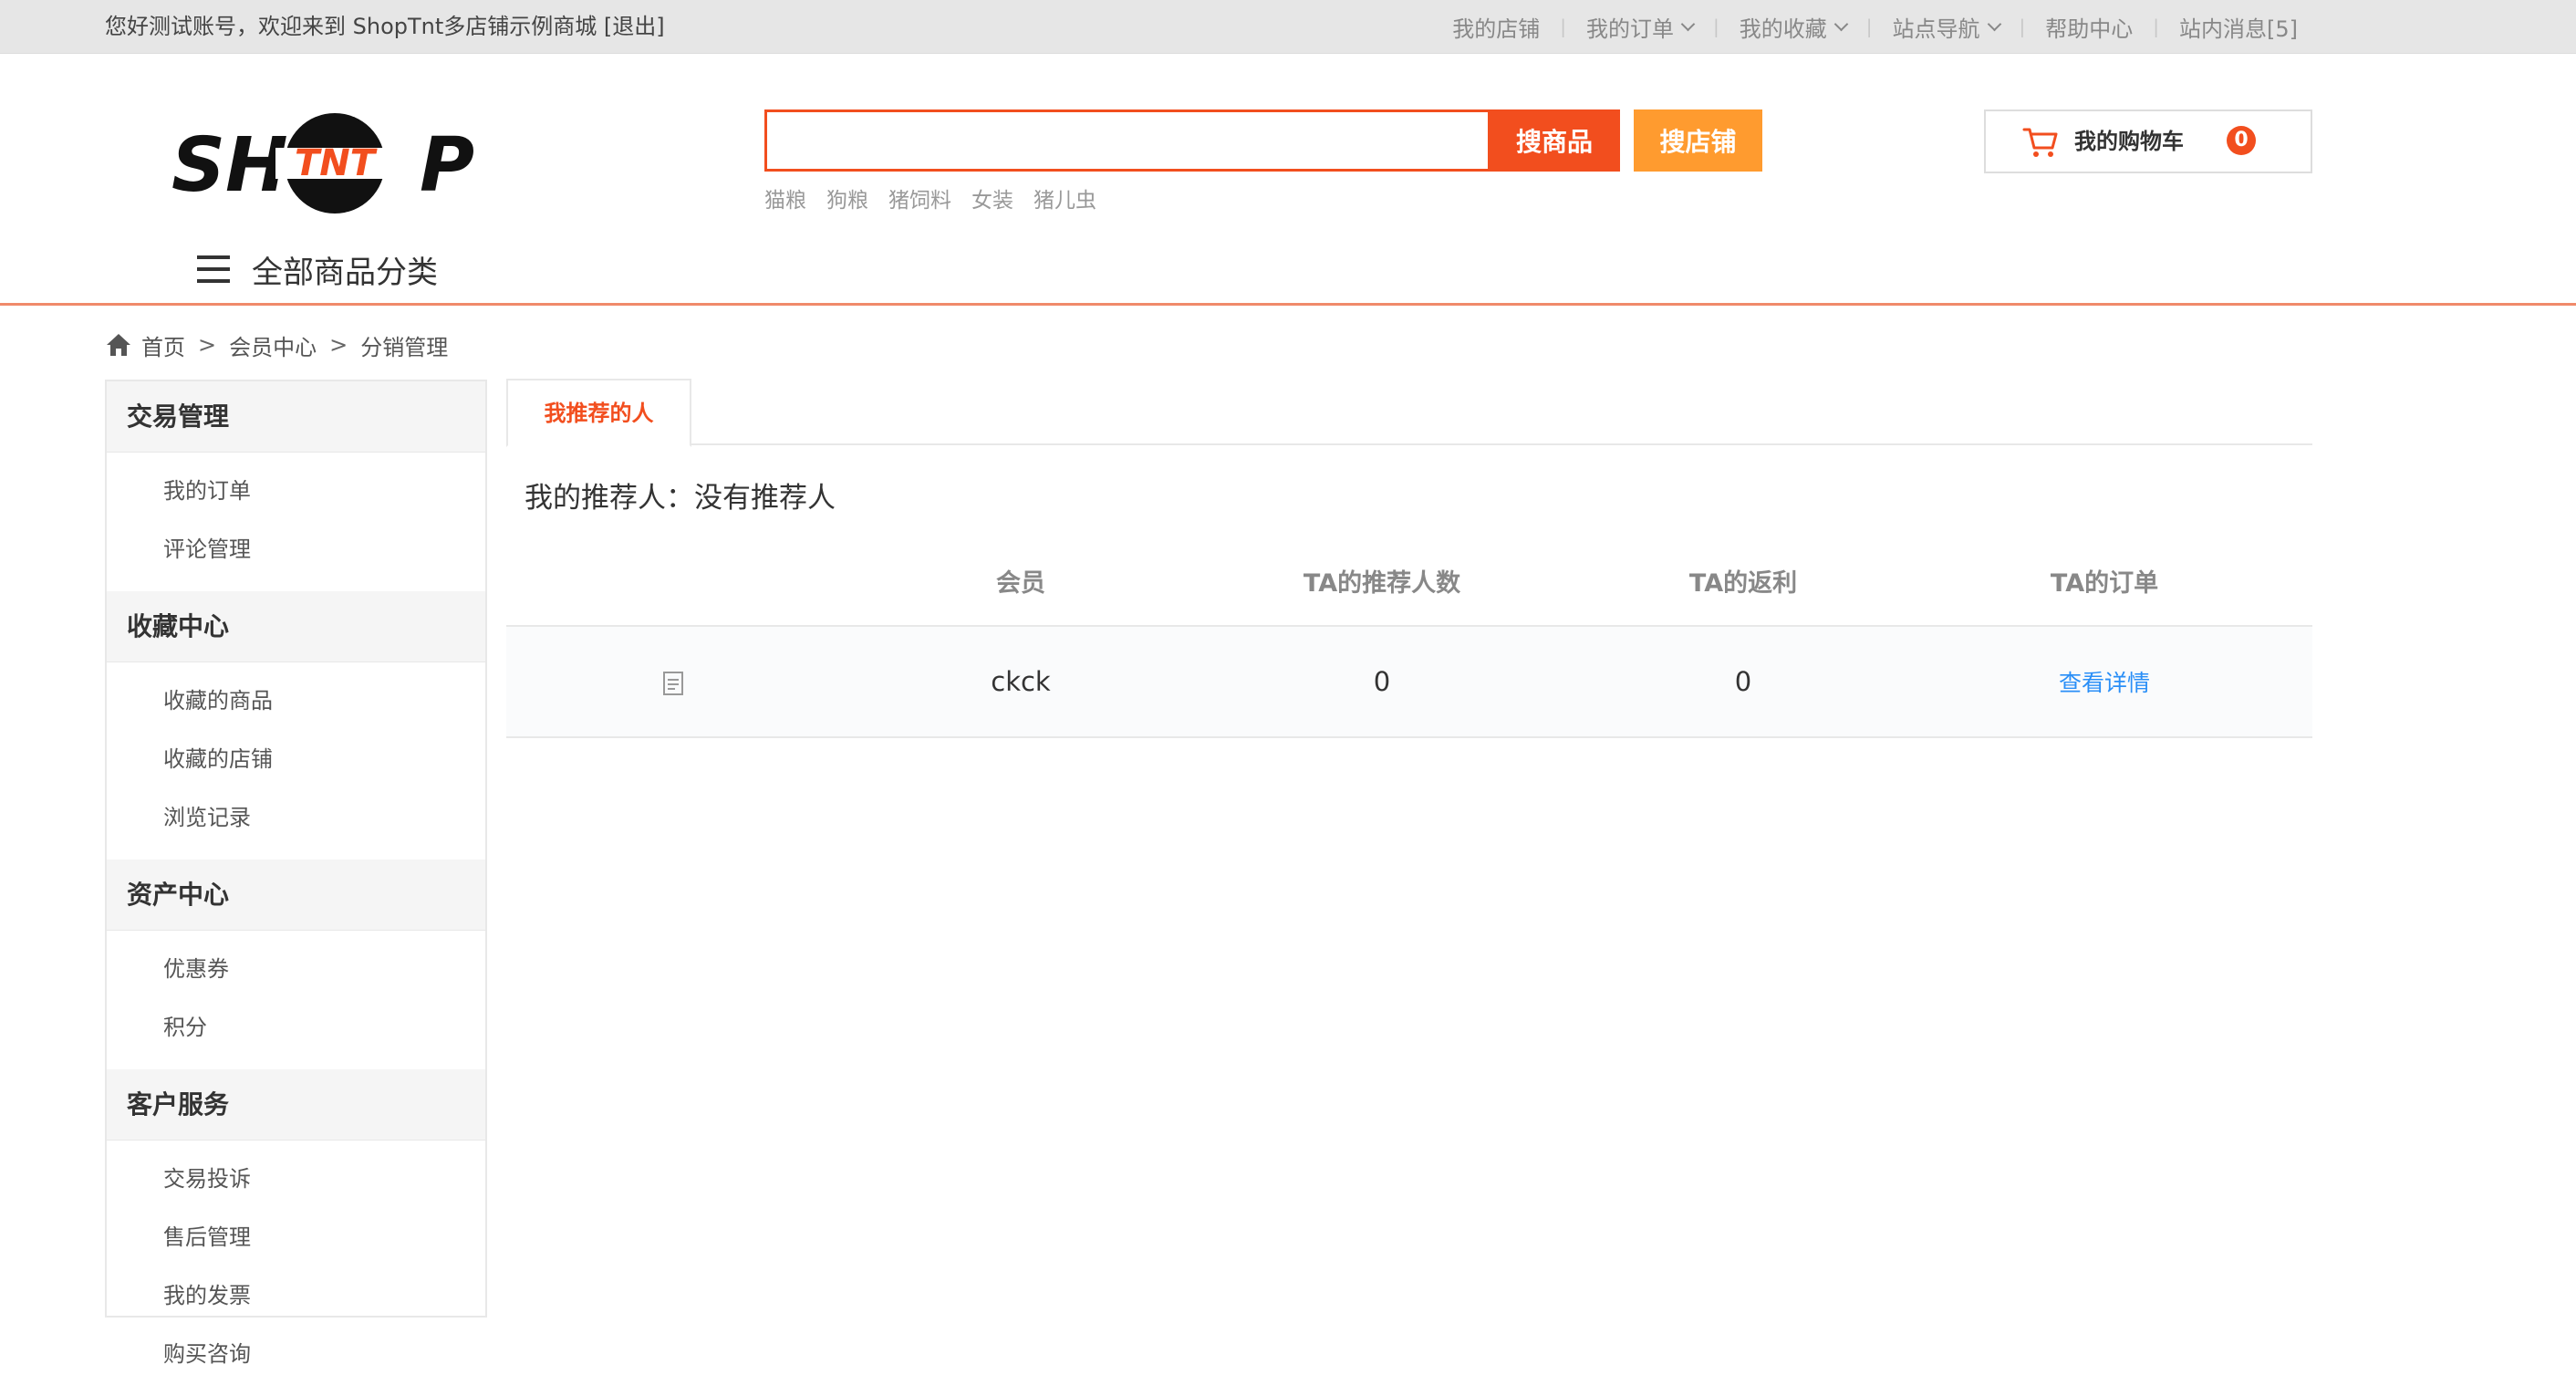 This screenshot has height=1396, width=2576. I want to click on top-nav-my-shop: 我的店铺, so click(1496, 27).